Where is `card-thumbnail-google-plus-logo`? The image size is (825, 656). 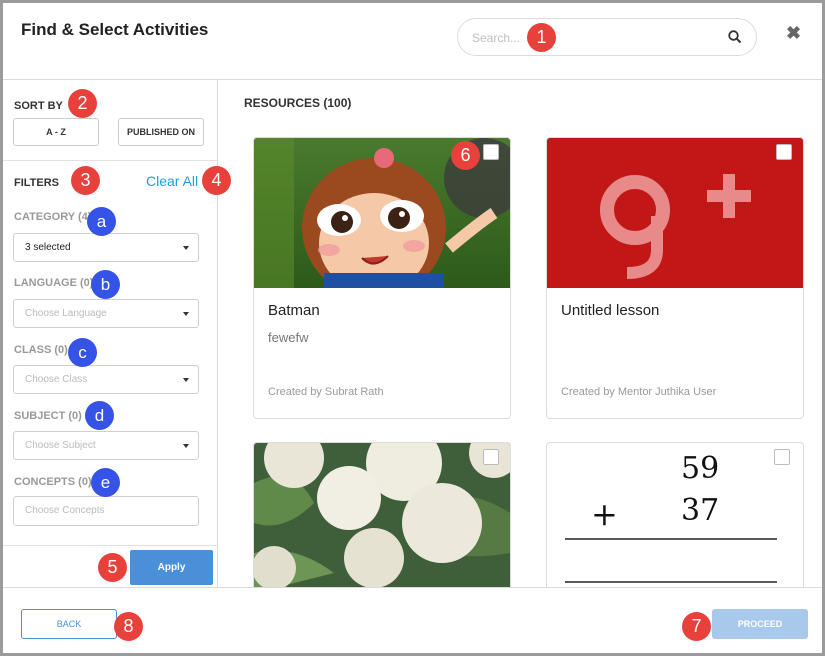 card-thumbnail-google-plus-logo is located at coordinates (675, 213).